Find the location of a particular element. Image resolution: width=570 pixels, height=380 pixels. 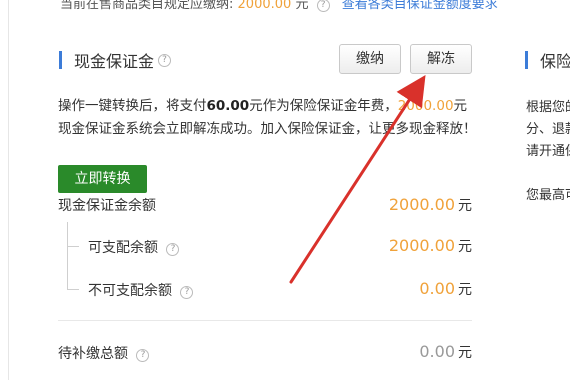

unfreeze-button: 解冻 is located at coordinates (441, 59).